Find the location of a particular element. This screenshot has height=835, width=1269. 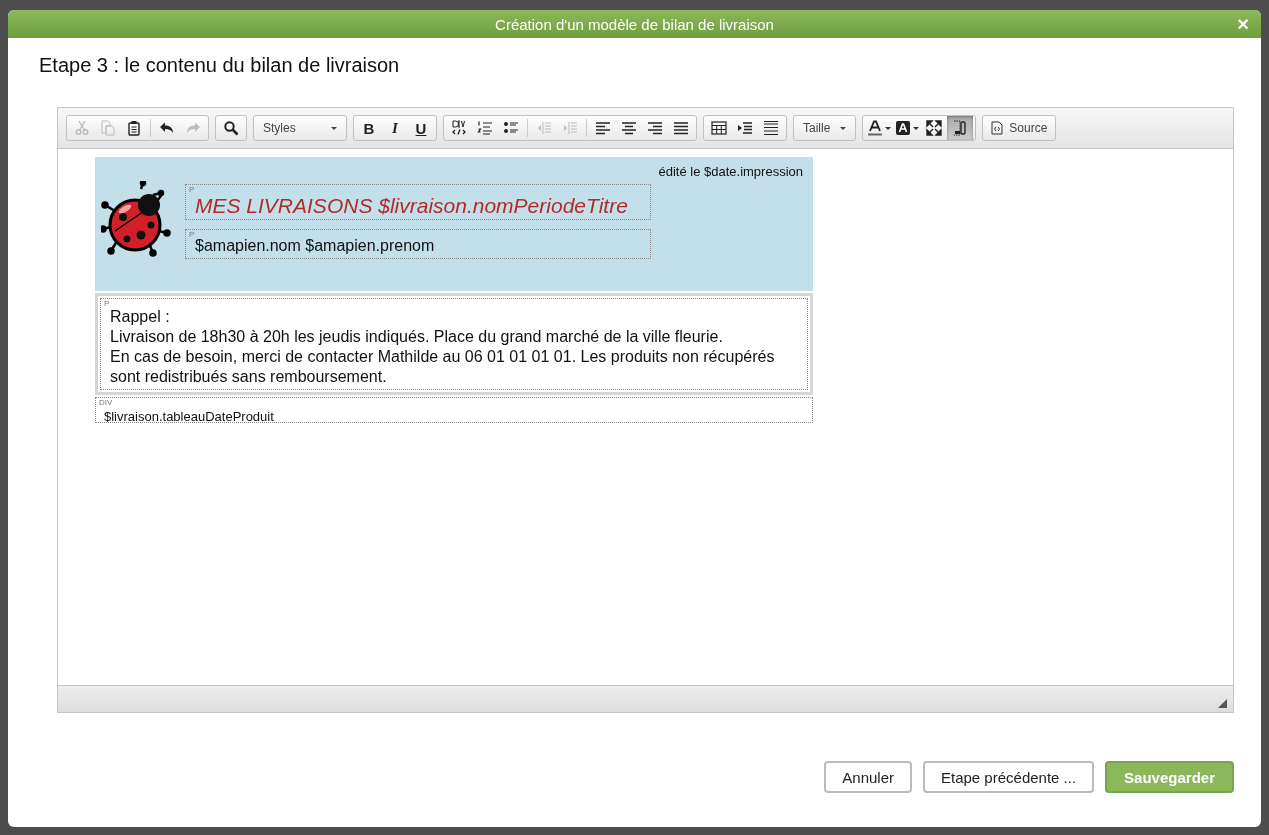

indent-icon is located at coordinates (570, 128).